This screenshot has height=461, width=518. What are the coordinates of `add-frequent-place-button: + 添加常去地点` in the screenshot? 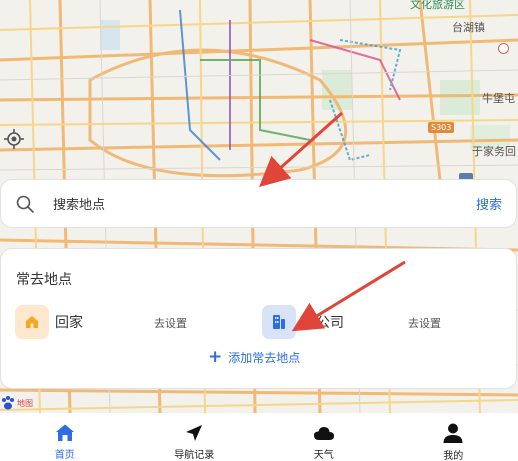 It's located at (254, 357).